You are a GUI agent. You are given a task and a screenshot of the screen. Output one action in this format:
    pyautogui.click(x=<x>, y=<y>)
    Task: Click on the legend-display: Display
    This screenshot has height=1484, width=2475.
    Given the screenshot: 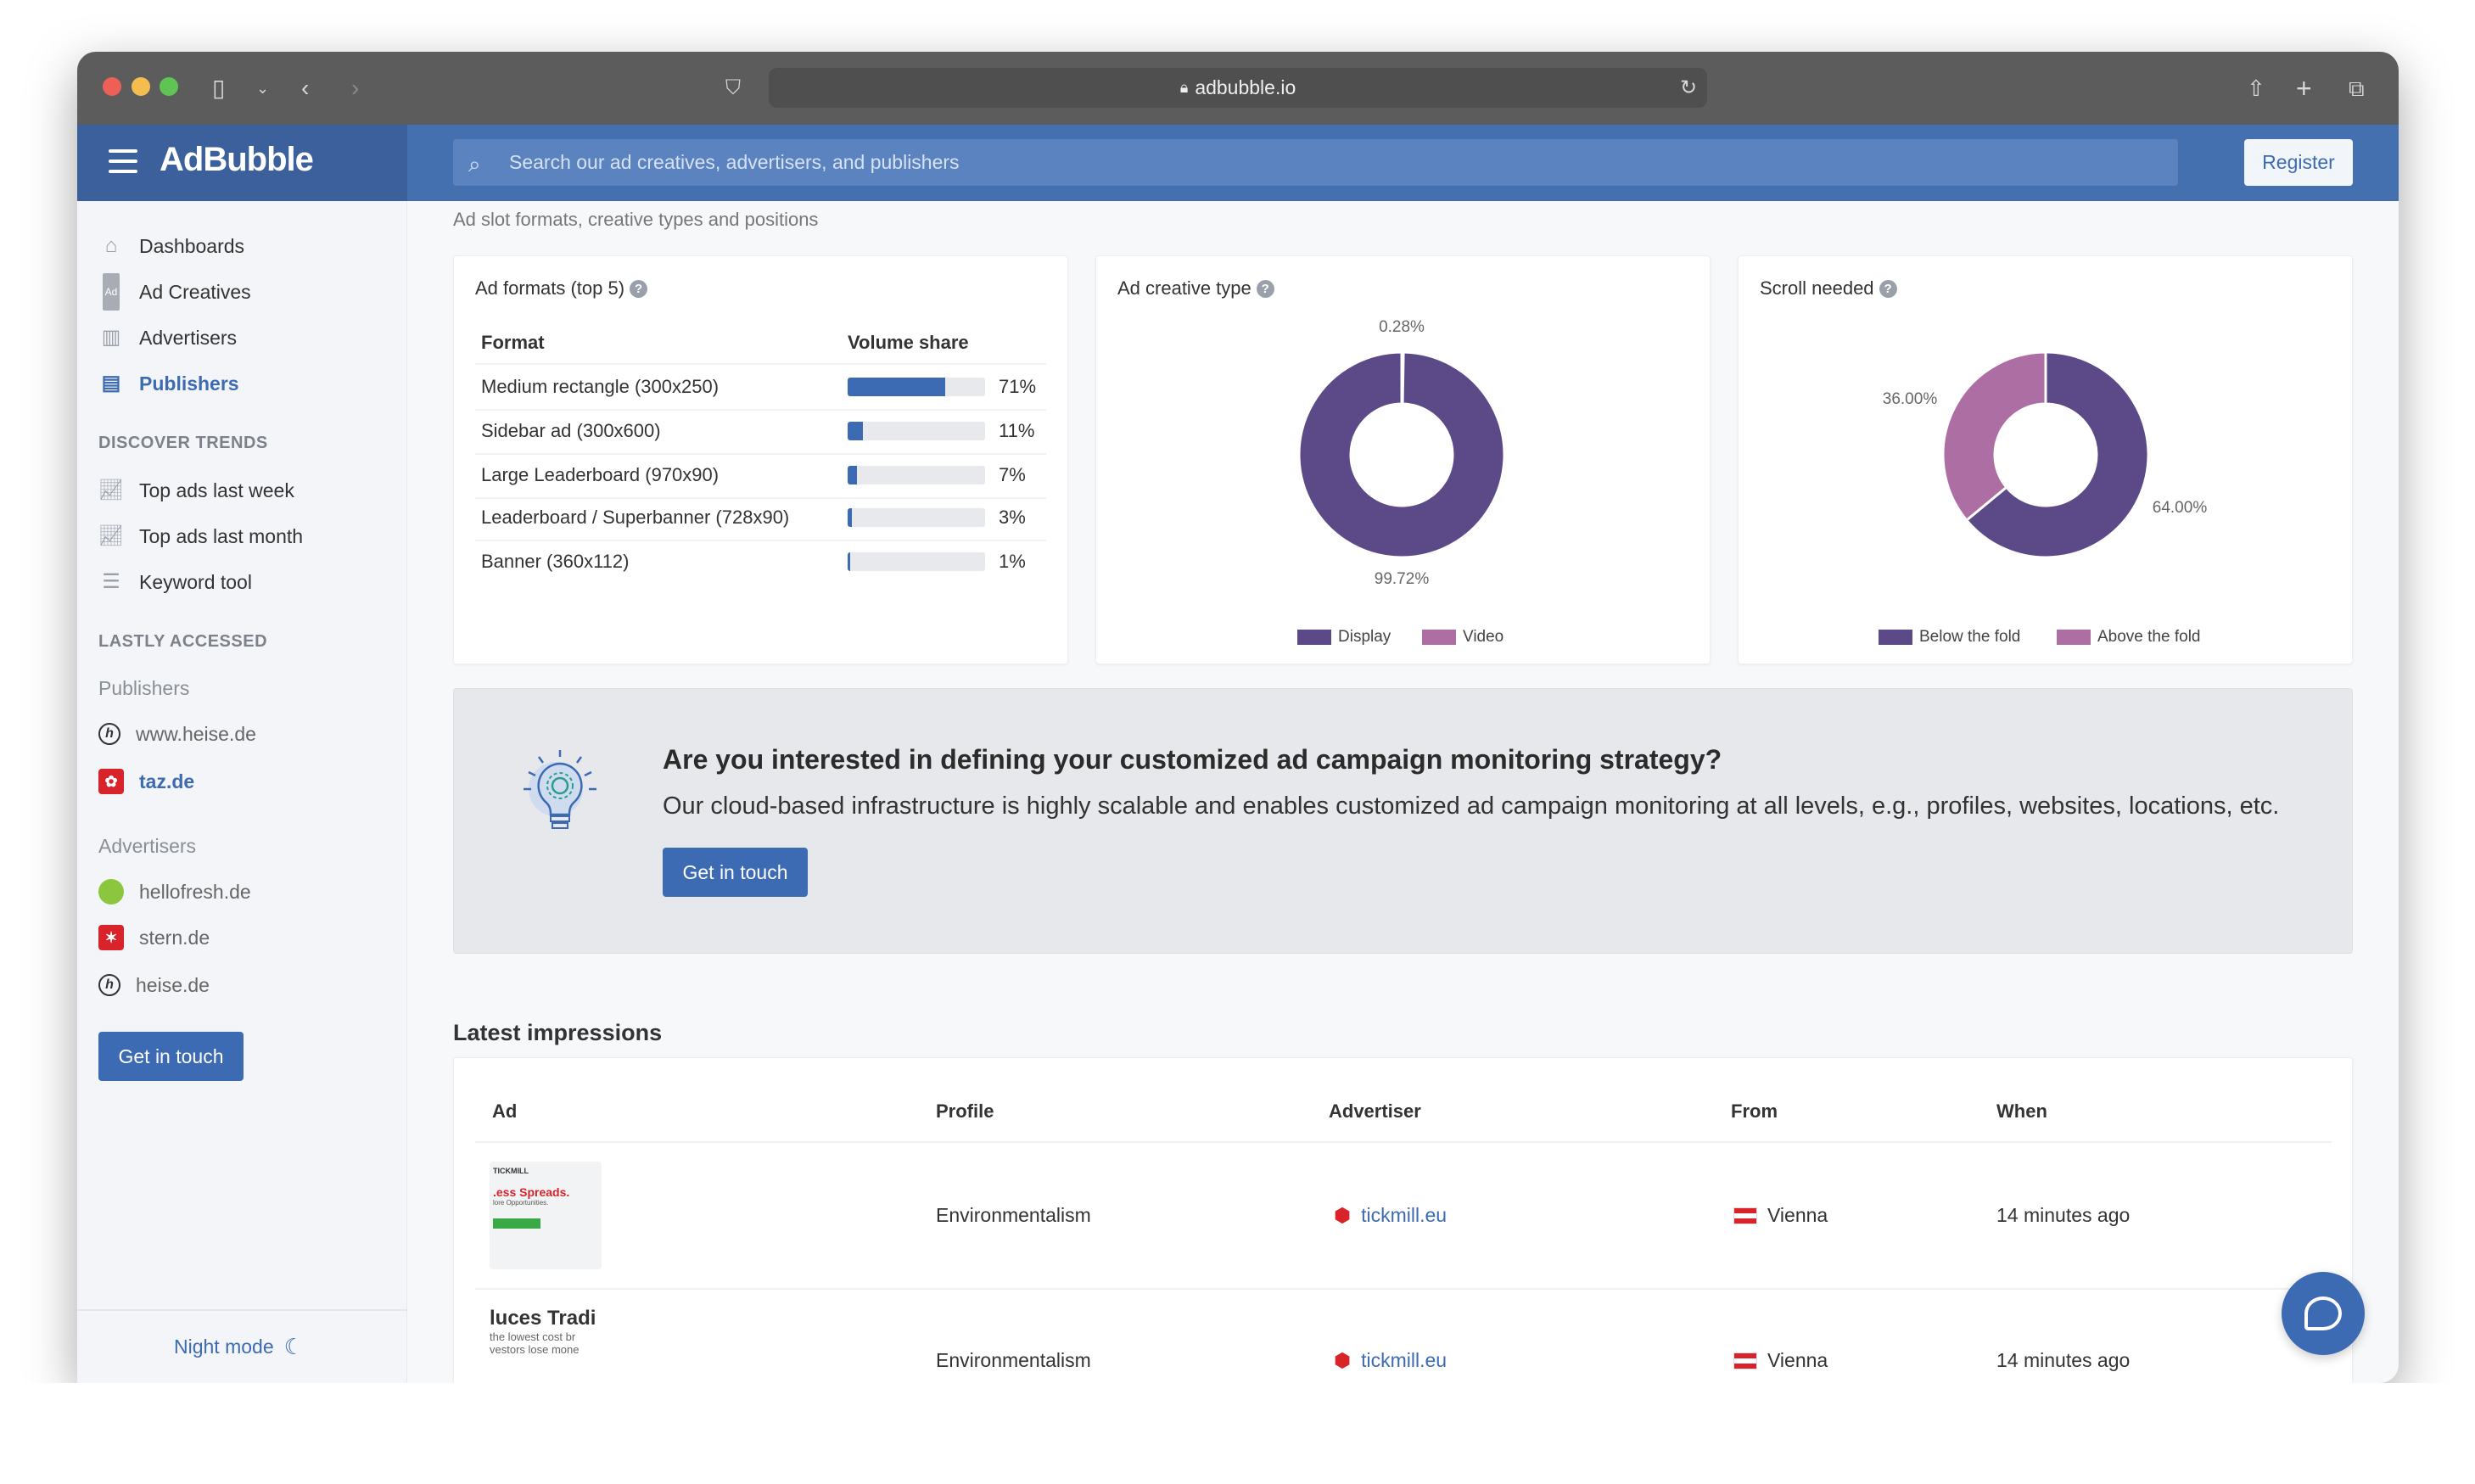 What is the action you would take?
    pyautogui.click(x=1344, y=638)
    